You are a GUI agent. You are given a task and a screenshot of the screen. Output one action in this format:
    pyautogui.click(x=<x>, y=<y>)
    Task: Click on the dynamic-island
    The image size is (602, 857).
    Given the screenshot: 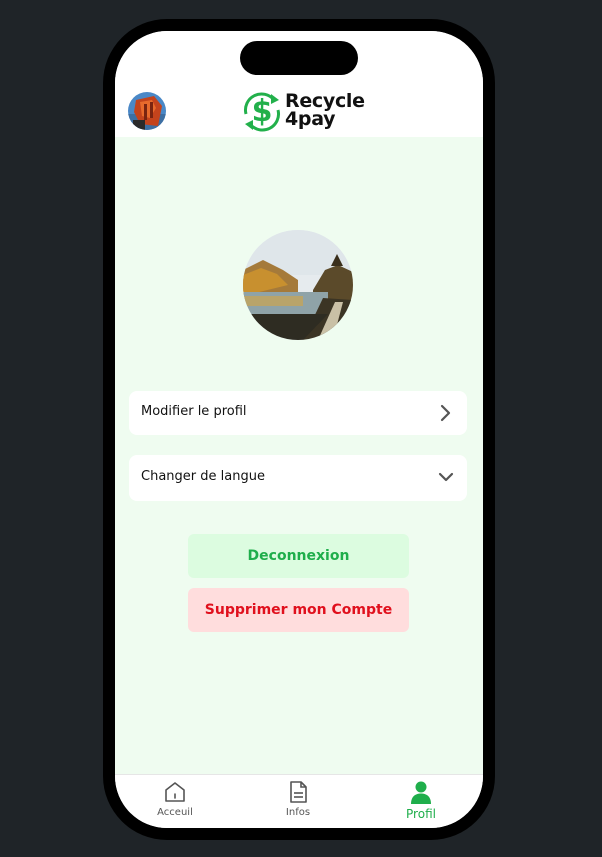 What is the action you would take?
    pyautogui.click(x=299, y=58)
    